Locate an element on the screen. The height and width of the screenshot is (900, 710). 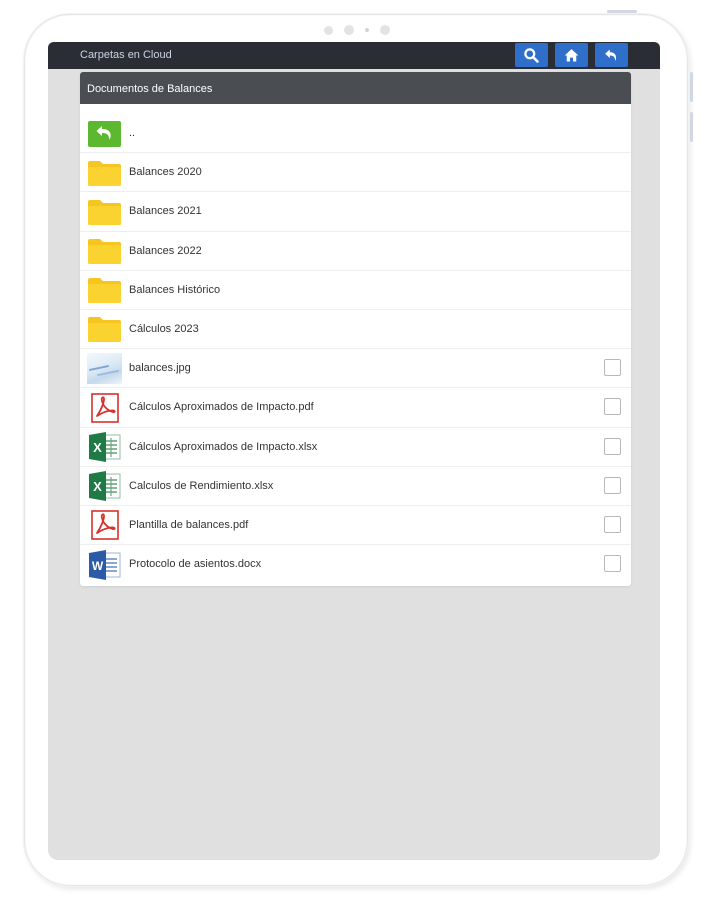
home-button is located at coordinates (571, 55).